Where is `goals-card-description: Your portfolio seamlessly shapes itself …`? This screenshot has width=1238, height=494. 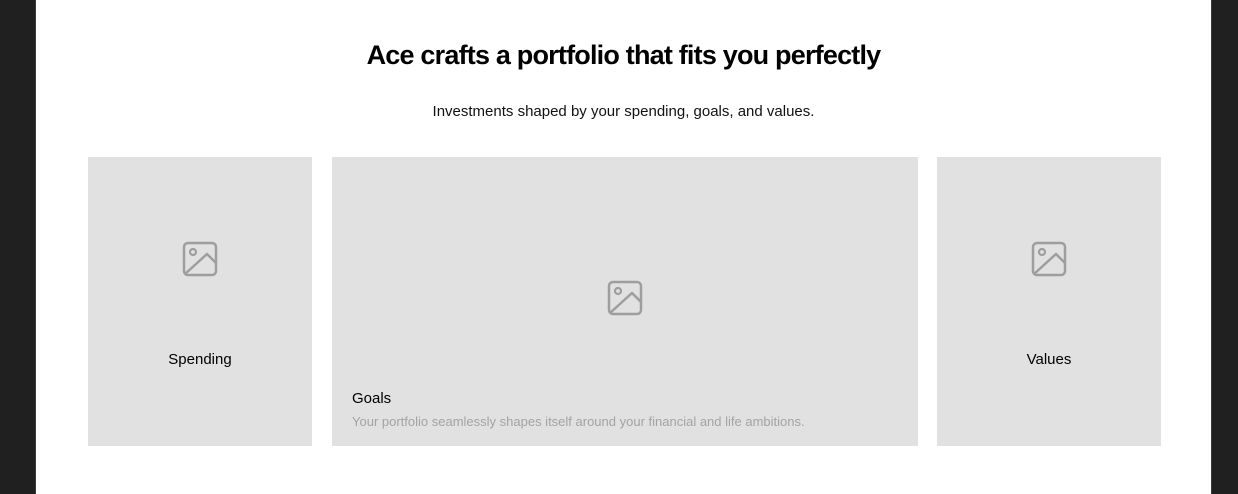 goals-card-description: Your portfolio seamlessly shapes itself … is located at coordinates (578, 421).